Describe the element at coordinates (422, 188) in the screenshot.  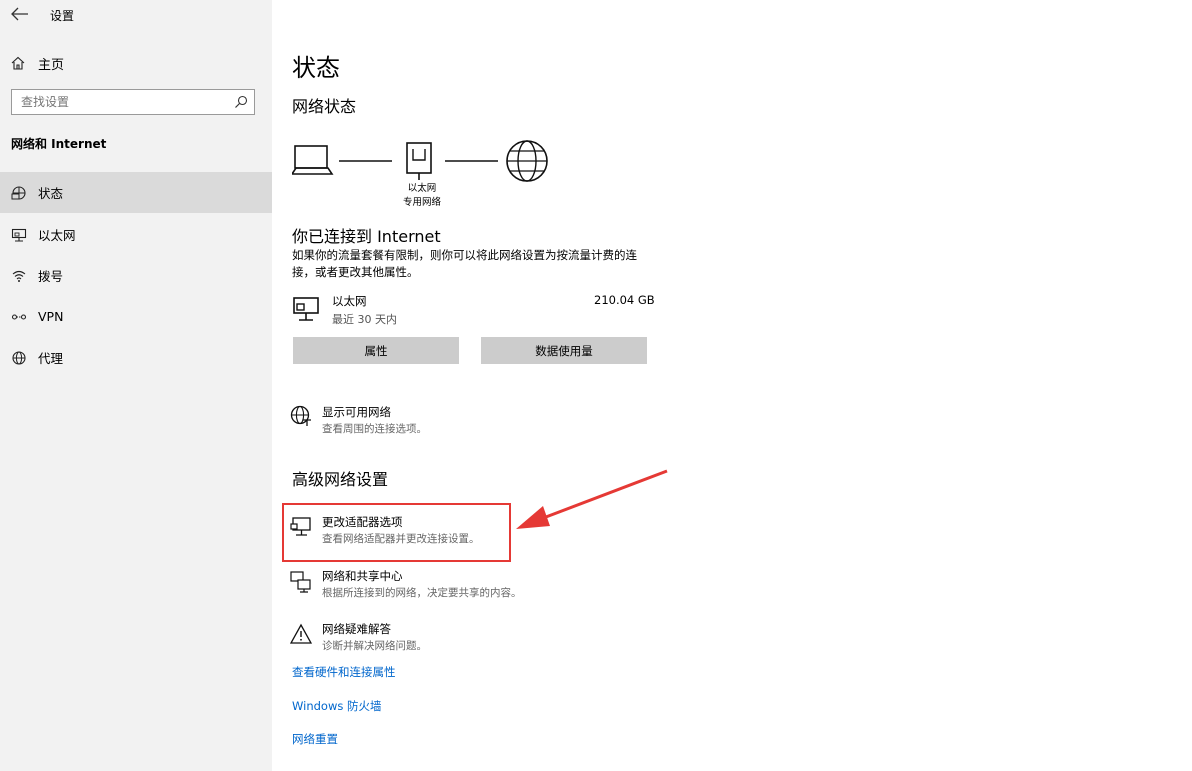
I see `diagram-label-line1: 以太网` at that location.